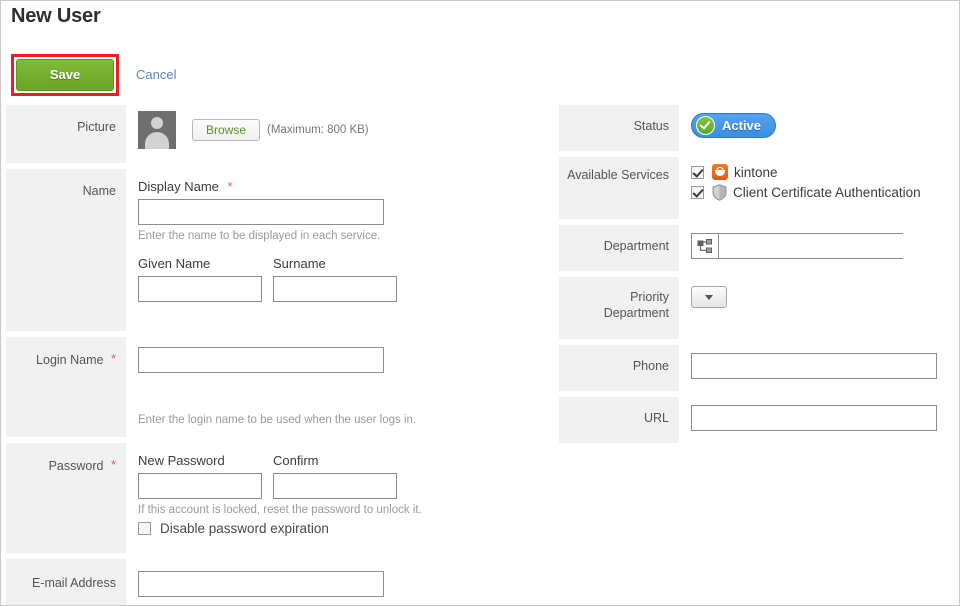 Image resolution: width=960 pixels, height=606 pixels. I want to click on org-tree-icon, so click(705, 246).